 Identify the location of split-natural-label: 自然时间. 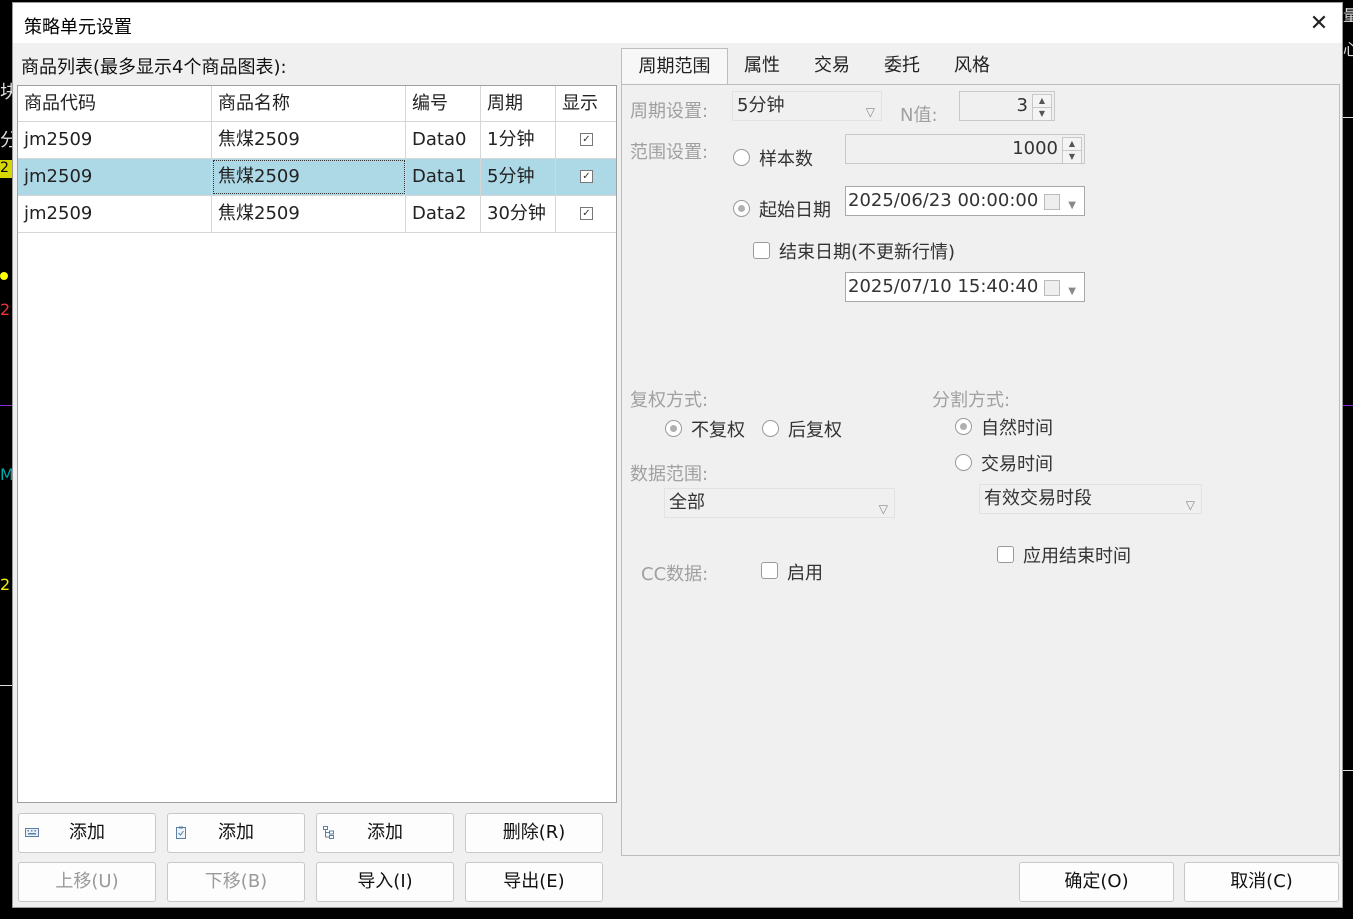
(1017, 427).